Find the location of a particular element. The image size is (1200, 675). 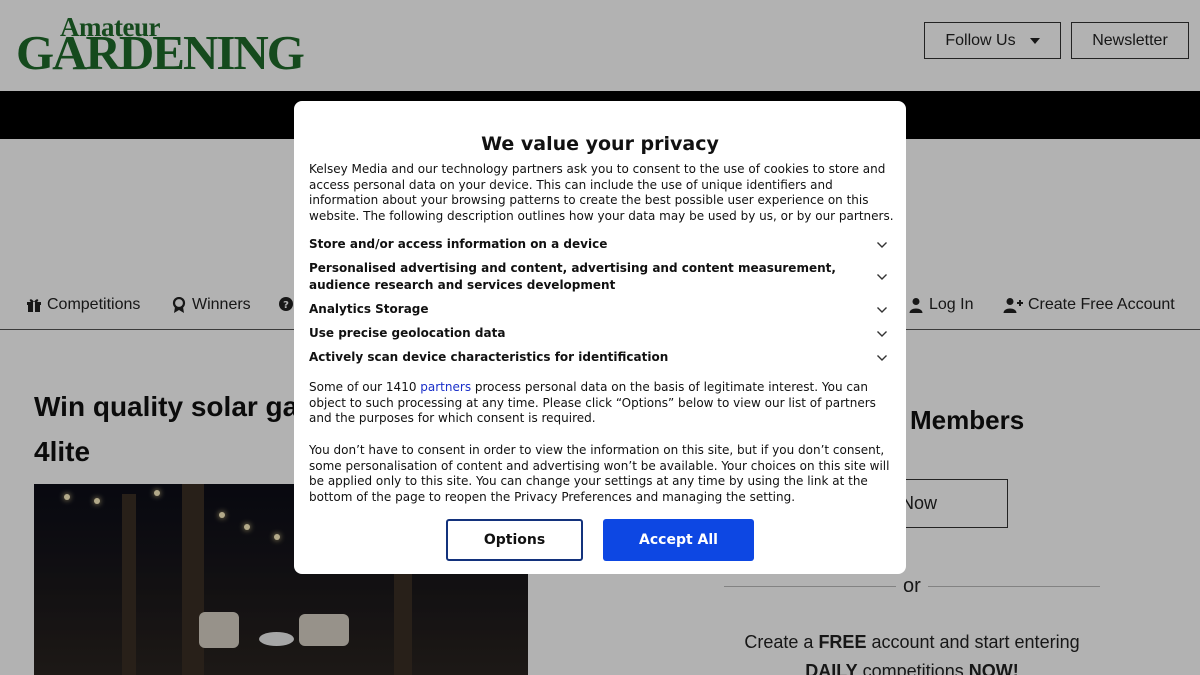

accept-all-button: Accept All is located at coordinates (678, 540).